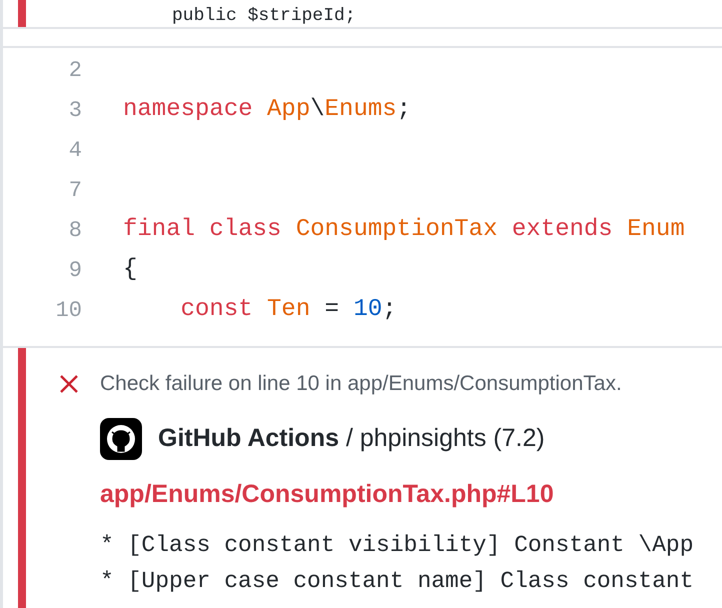 The image size is (722, 608). What do you see at coordinates (397, 545) in the screenshot?
I see `message-line: * [Class constant visibility] Constant \App` at bounding box center [397, 545].